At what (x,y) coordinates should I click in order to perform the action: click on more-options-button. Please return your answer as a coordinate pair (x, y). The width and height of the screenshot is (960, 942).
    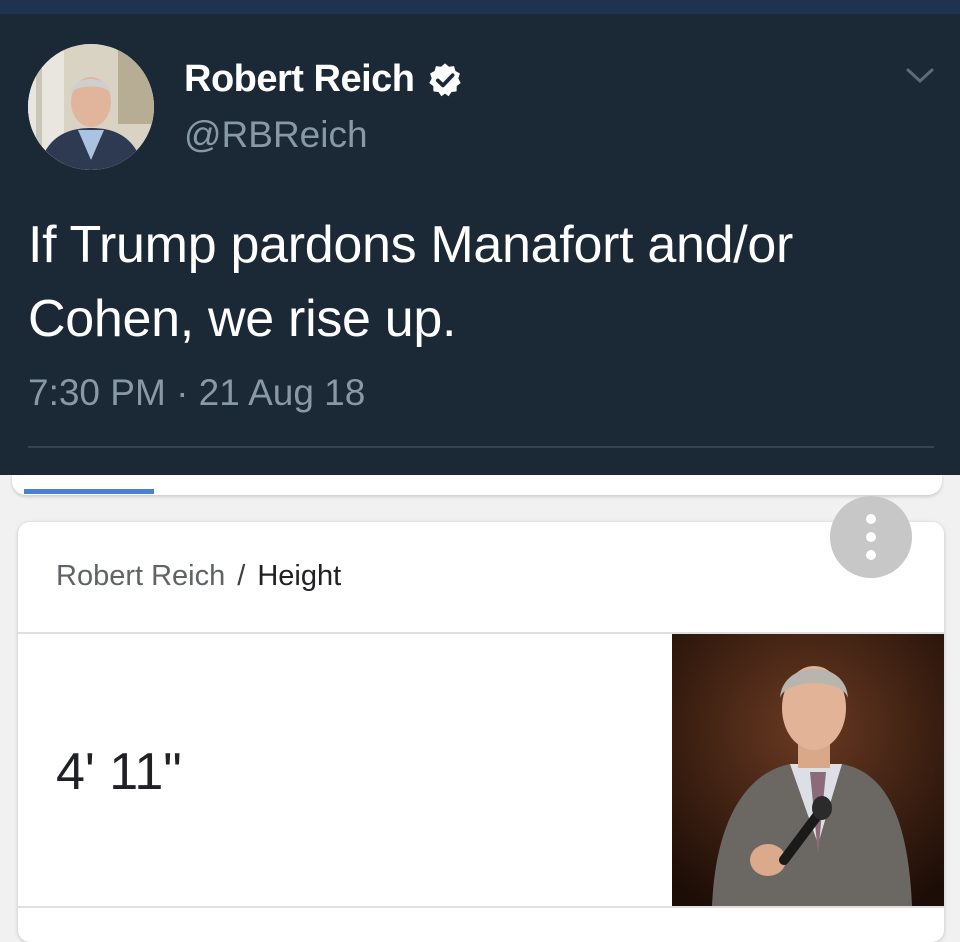
    Looking at the image, I should click on (871, 537).